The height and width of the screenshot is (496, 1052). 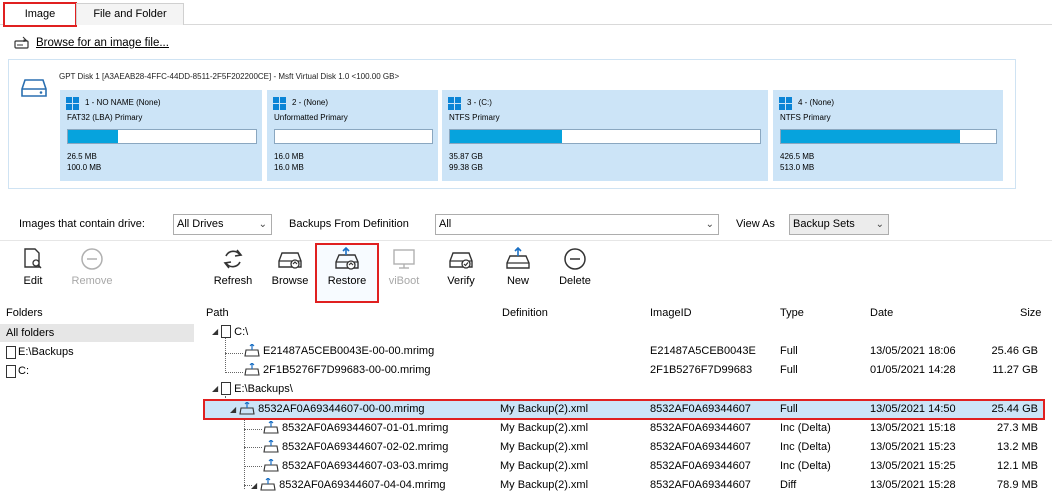 I want to click on row-imageid: E21487A5CEB0043E, so click(x=703, y=351).